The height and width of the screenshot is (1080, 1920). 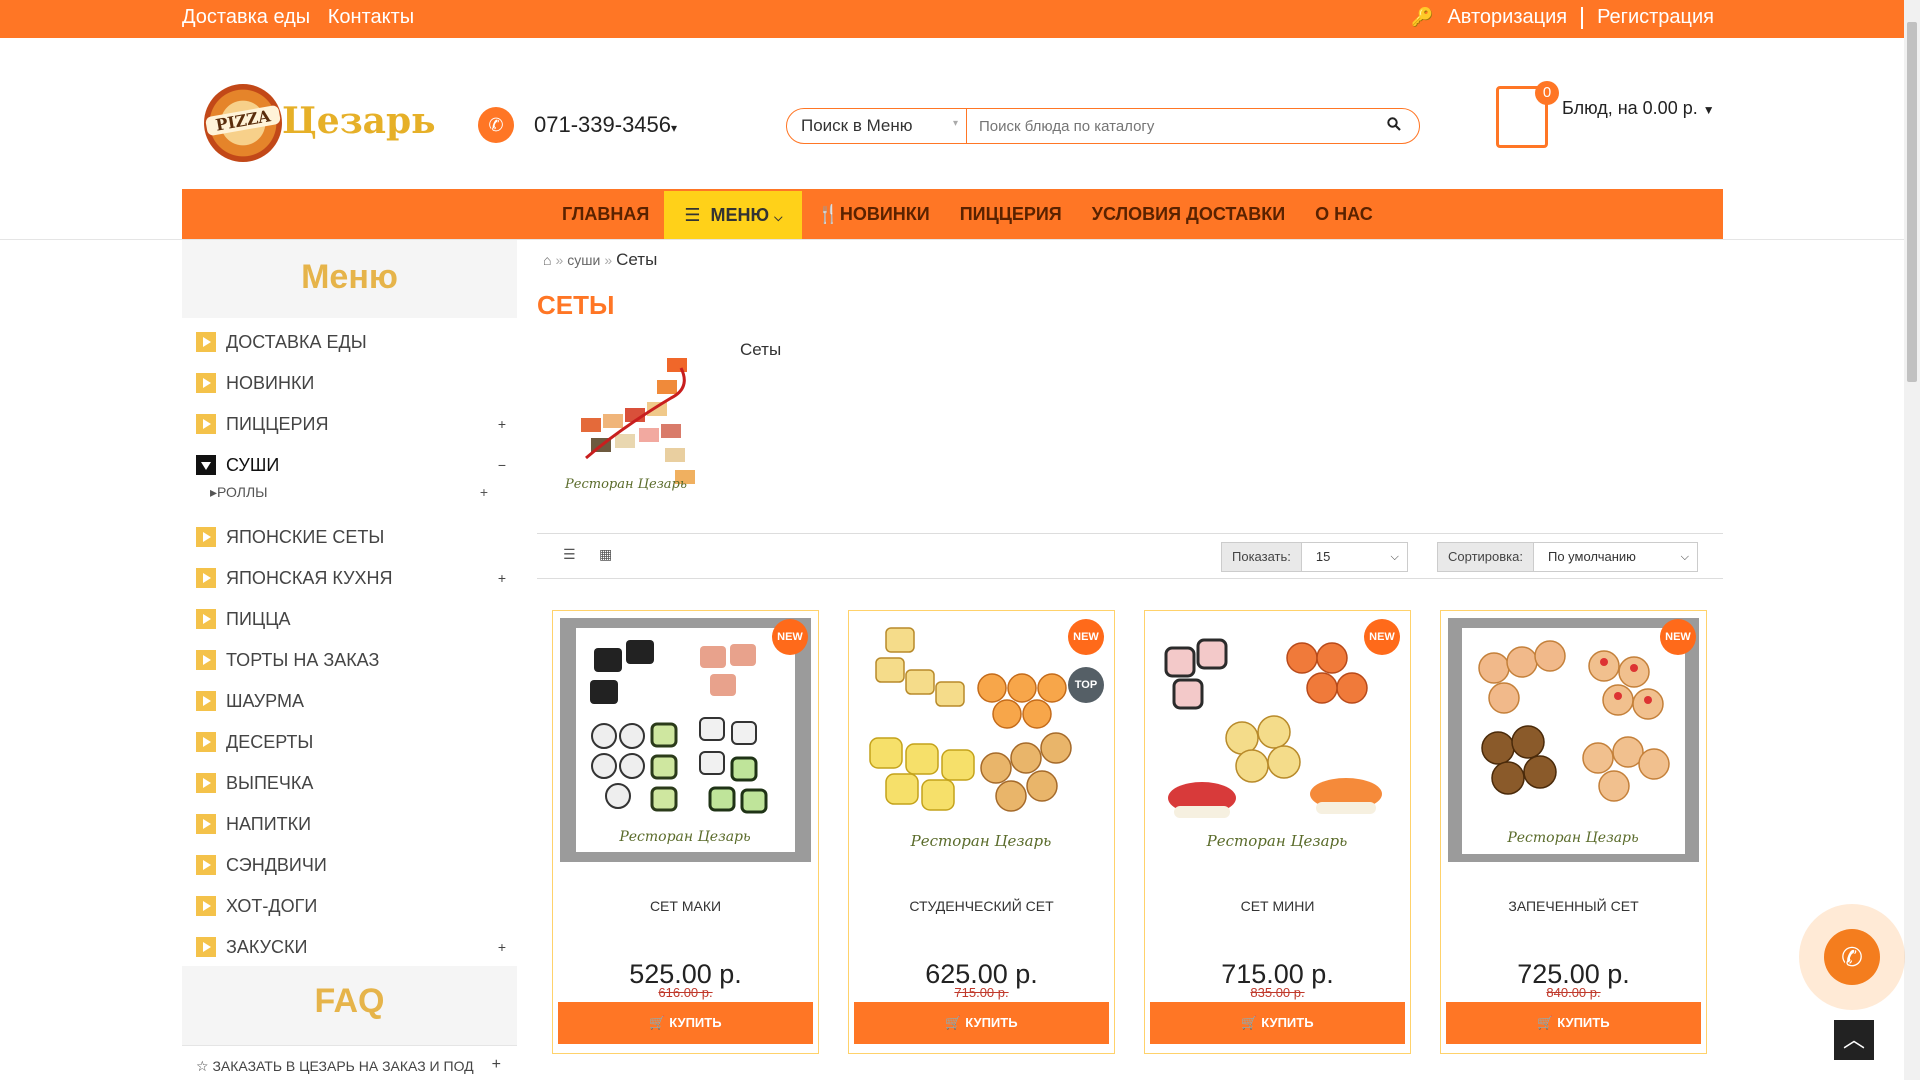 I want to click on sidebar-subitem-rolls: ▸РОЛЛЫ +, so click(x=358, y=492).